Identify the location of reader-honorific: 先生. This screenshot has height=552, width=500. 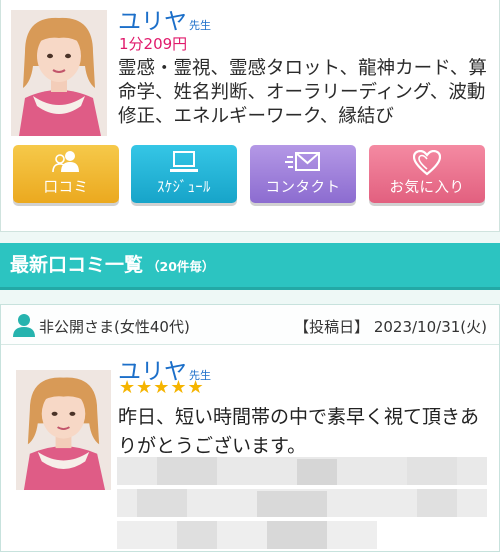
(200, 25).